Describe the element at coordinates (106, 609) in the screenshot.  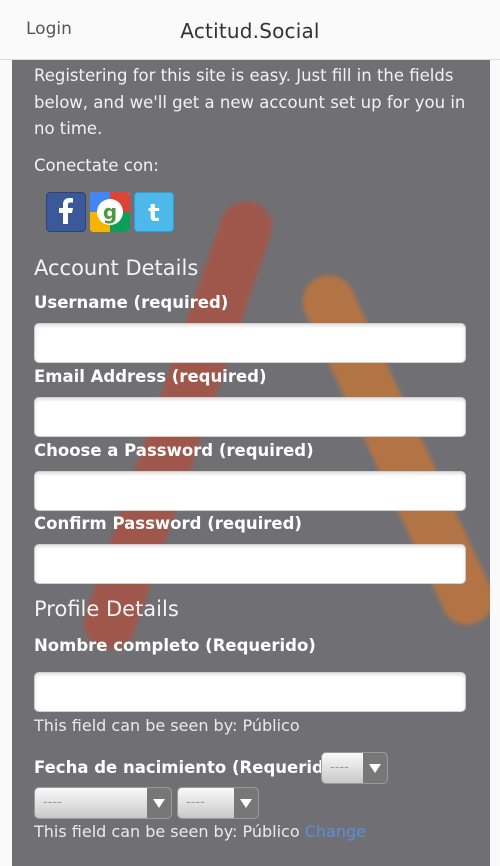
I see `profile-details-heading: Profile Details` at that location.